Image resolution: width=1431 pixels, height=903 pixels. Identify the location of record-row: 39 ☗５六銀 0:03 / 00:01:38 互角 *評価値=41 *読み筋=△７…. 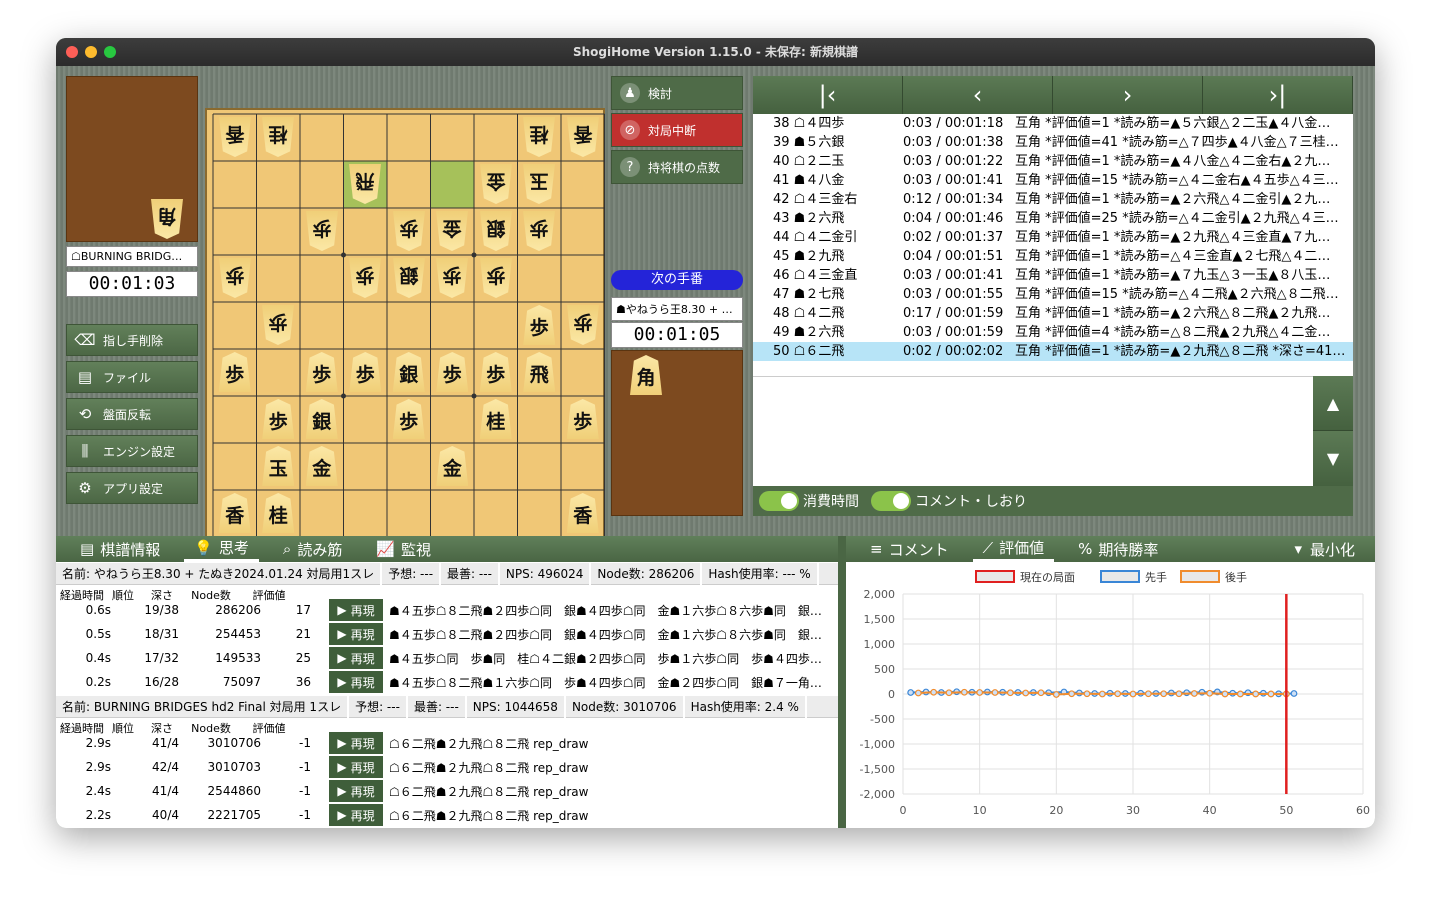
(1053, 142).